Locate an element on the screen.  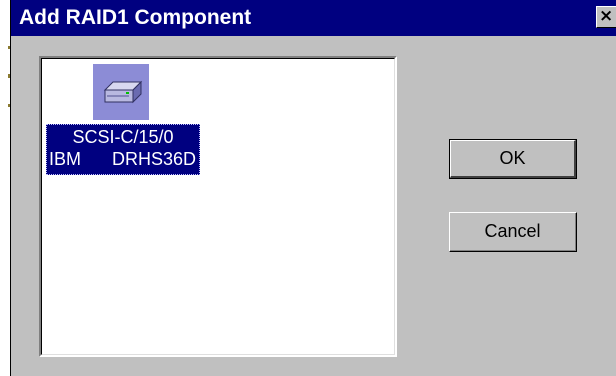
dialog-titlebar: Add RAID1 Component × is located at coordinates (313, 18).